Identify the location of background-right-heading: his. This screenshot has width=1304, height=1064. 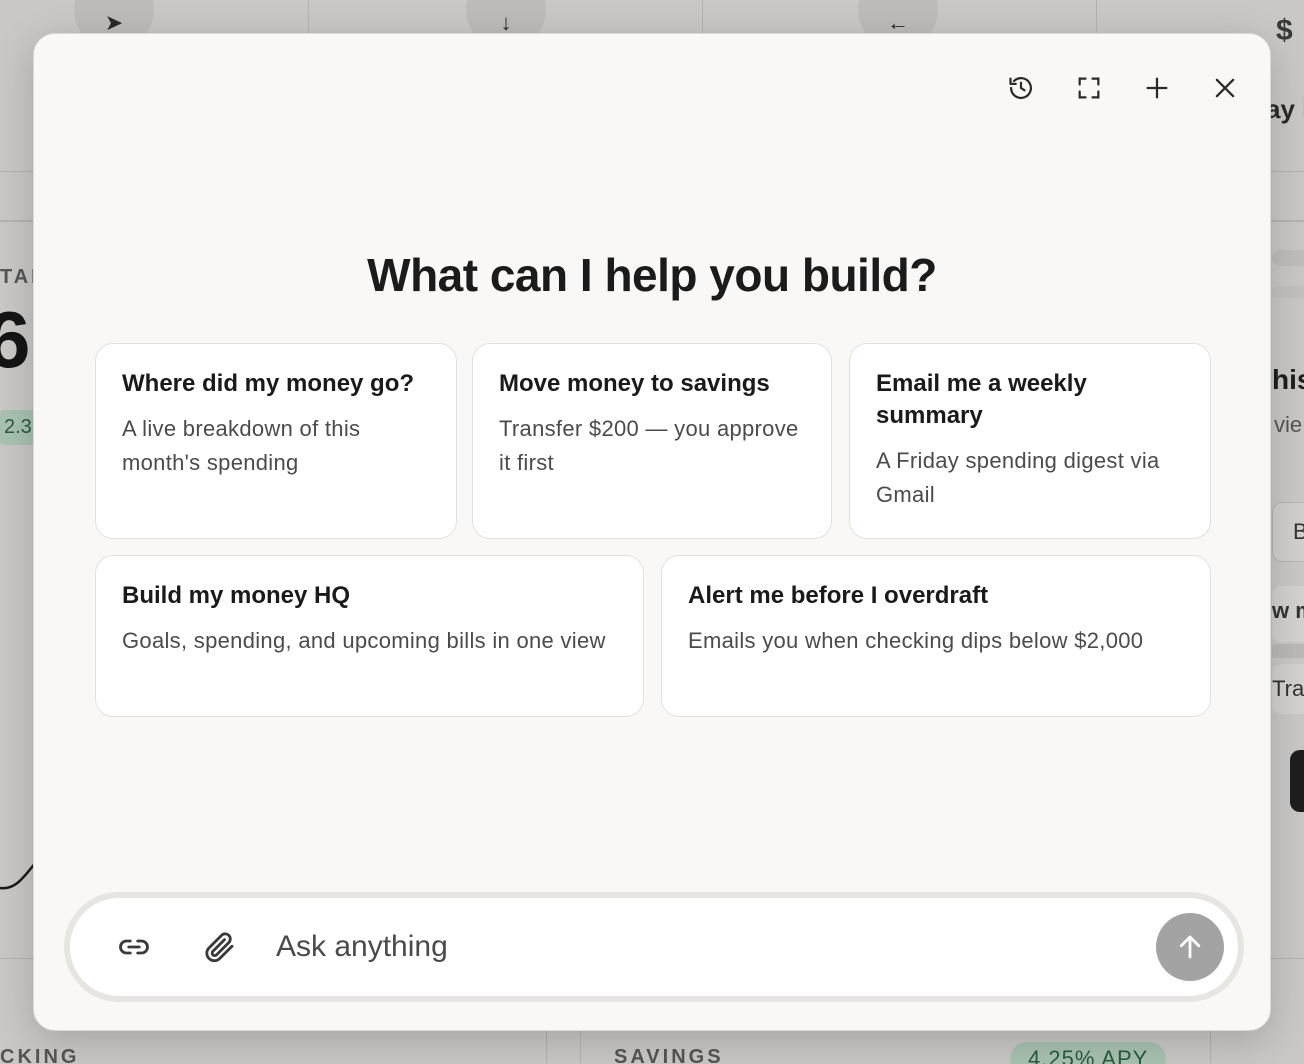
(1288, 379).